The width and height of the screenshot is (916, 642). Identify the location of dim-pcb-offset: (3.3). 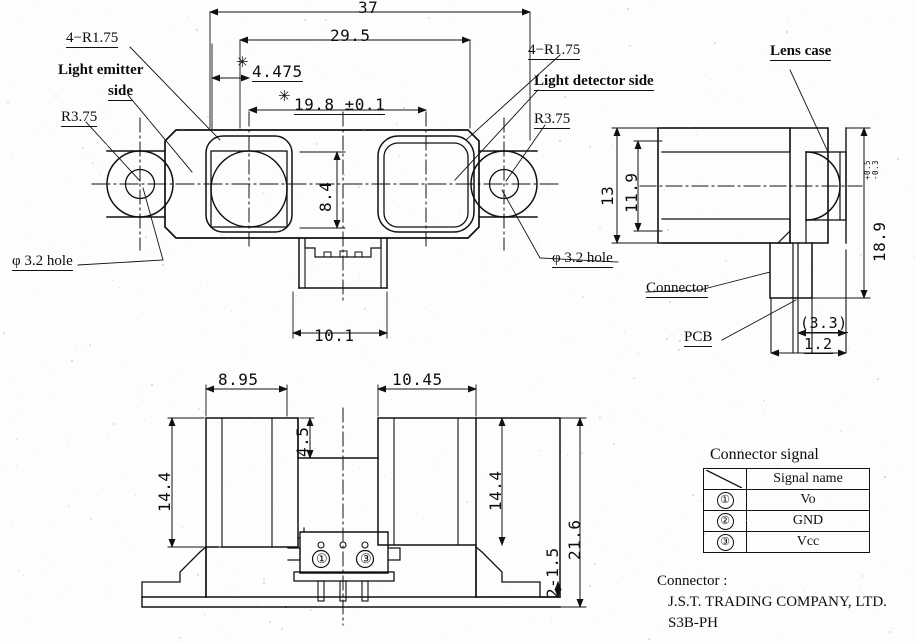
(824, 323).